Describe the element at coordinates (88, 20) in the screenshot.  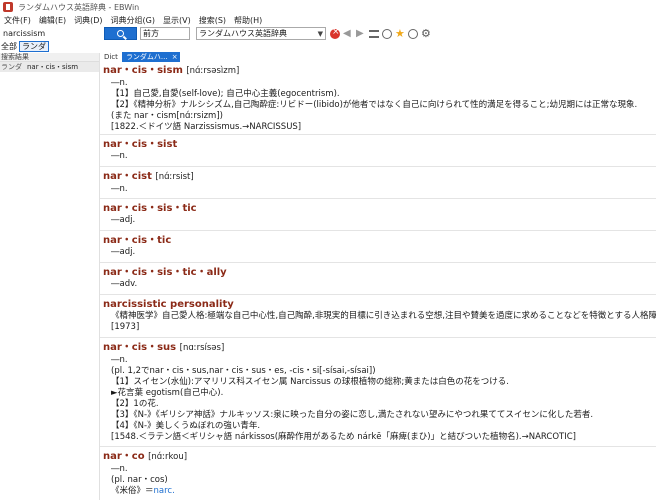
I see `menu-dictionary: 词典(D)` at that location.